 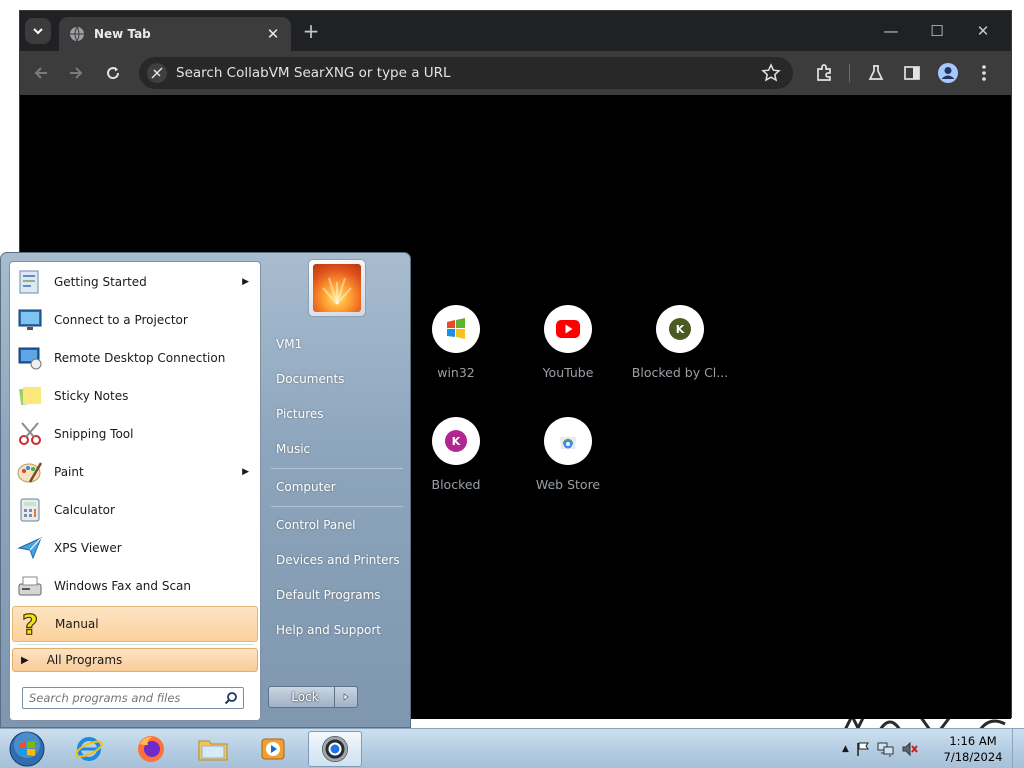 I want to click on labs-button, so click(x=876, y=73).